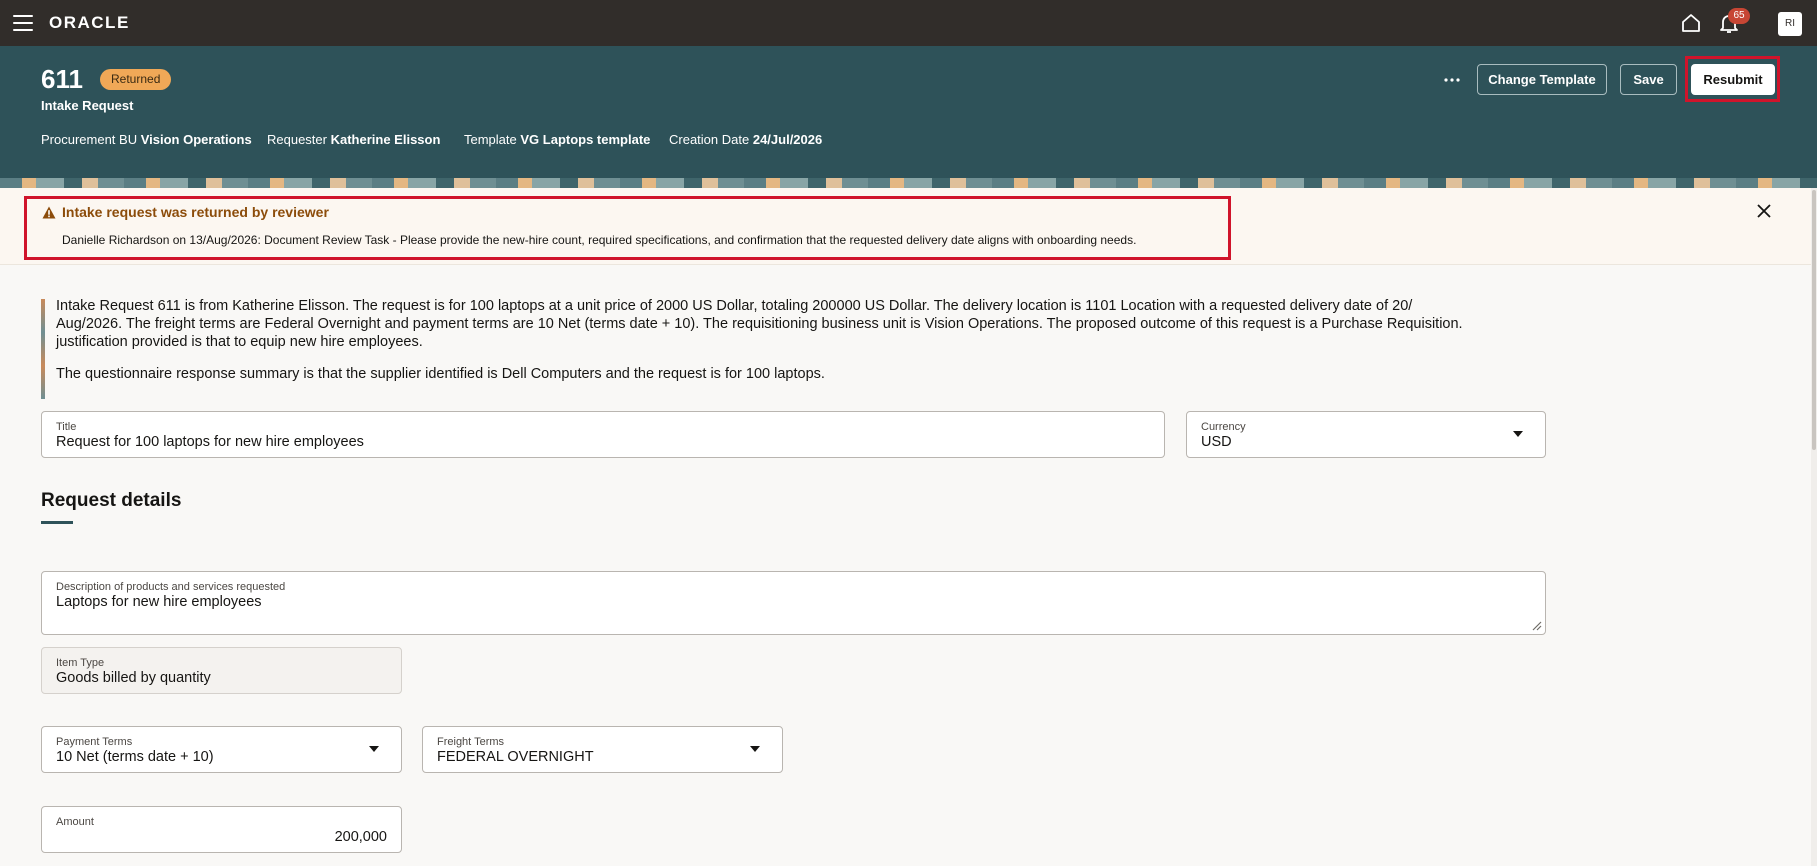 The height and width of the screenshot is (866, 1817). I want to click on home-icon, so click(1691, 23).